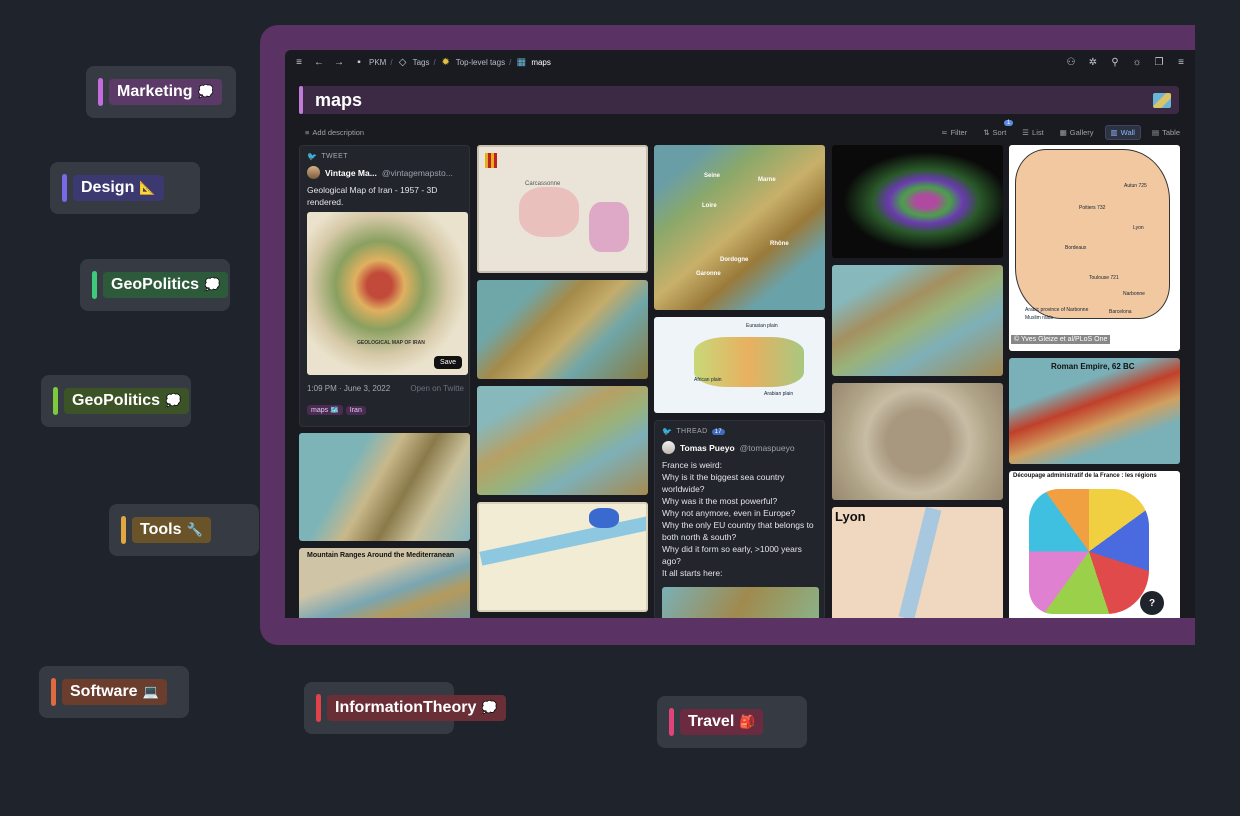 The image size is (1240, 816). What do you see at coordinates (917, 562) in the screenshot?
I see `map-image-lyon: Lyon` at bounding box center [917, 562].